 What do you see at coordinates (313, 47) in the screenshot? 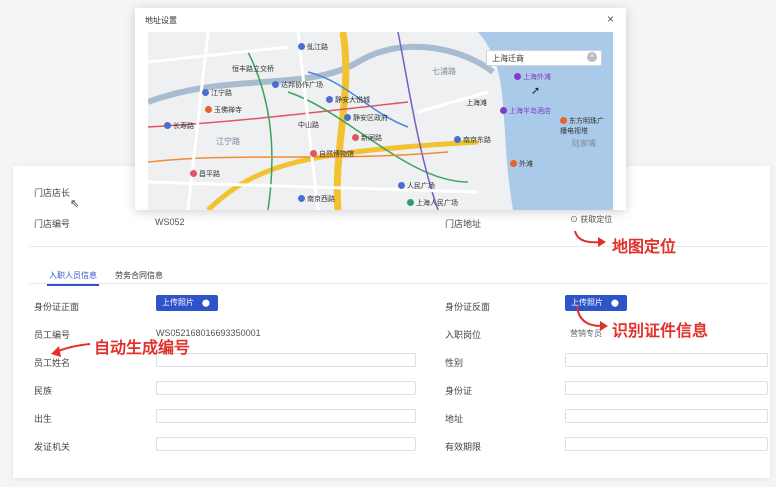
I see `map-poi: 虬江路` at bounding box center [313, 47].